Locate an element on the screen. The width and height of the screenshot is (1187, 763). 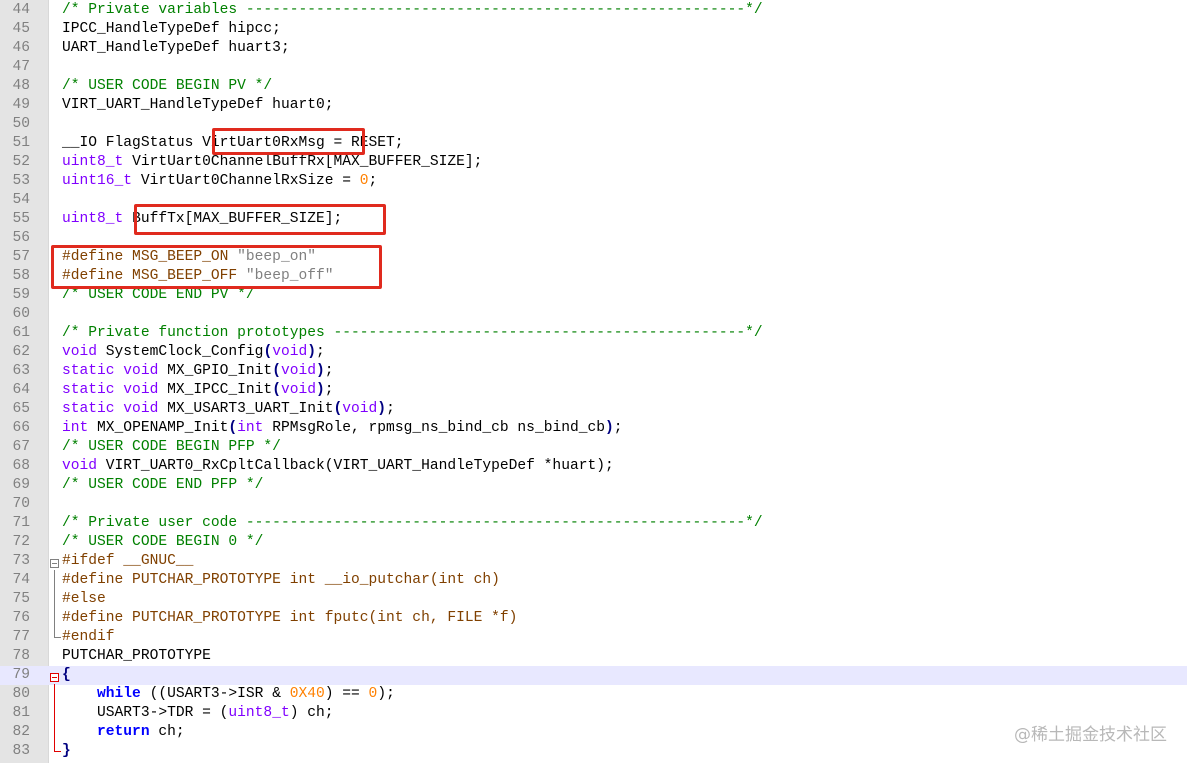
code-line: 70 is located at coordinates (593, 504).